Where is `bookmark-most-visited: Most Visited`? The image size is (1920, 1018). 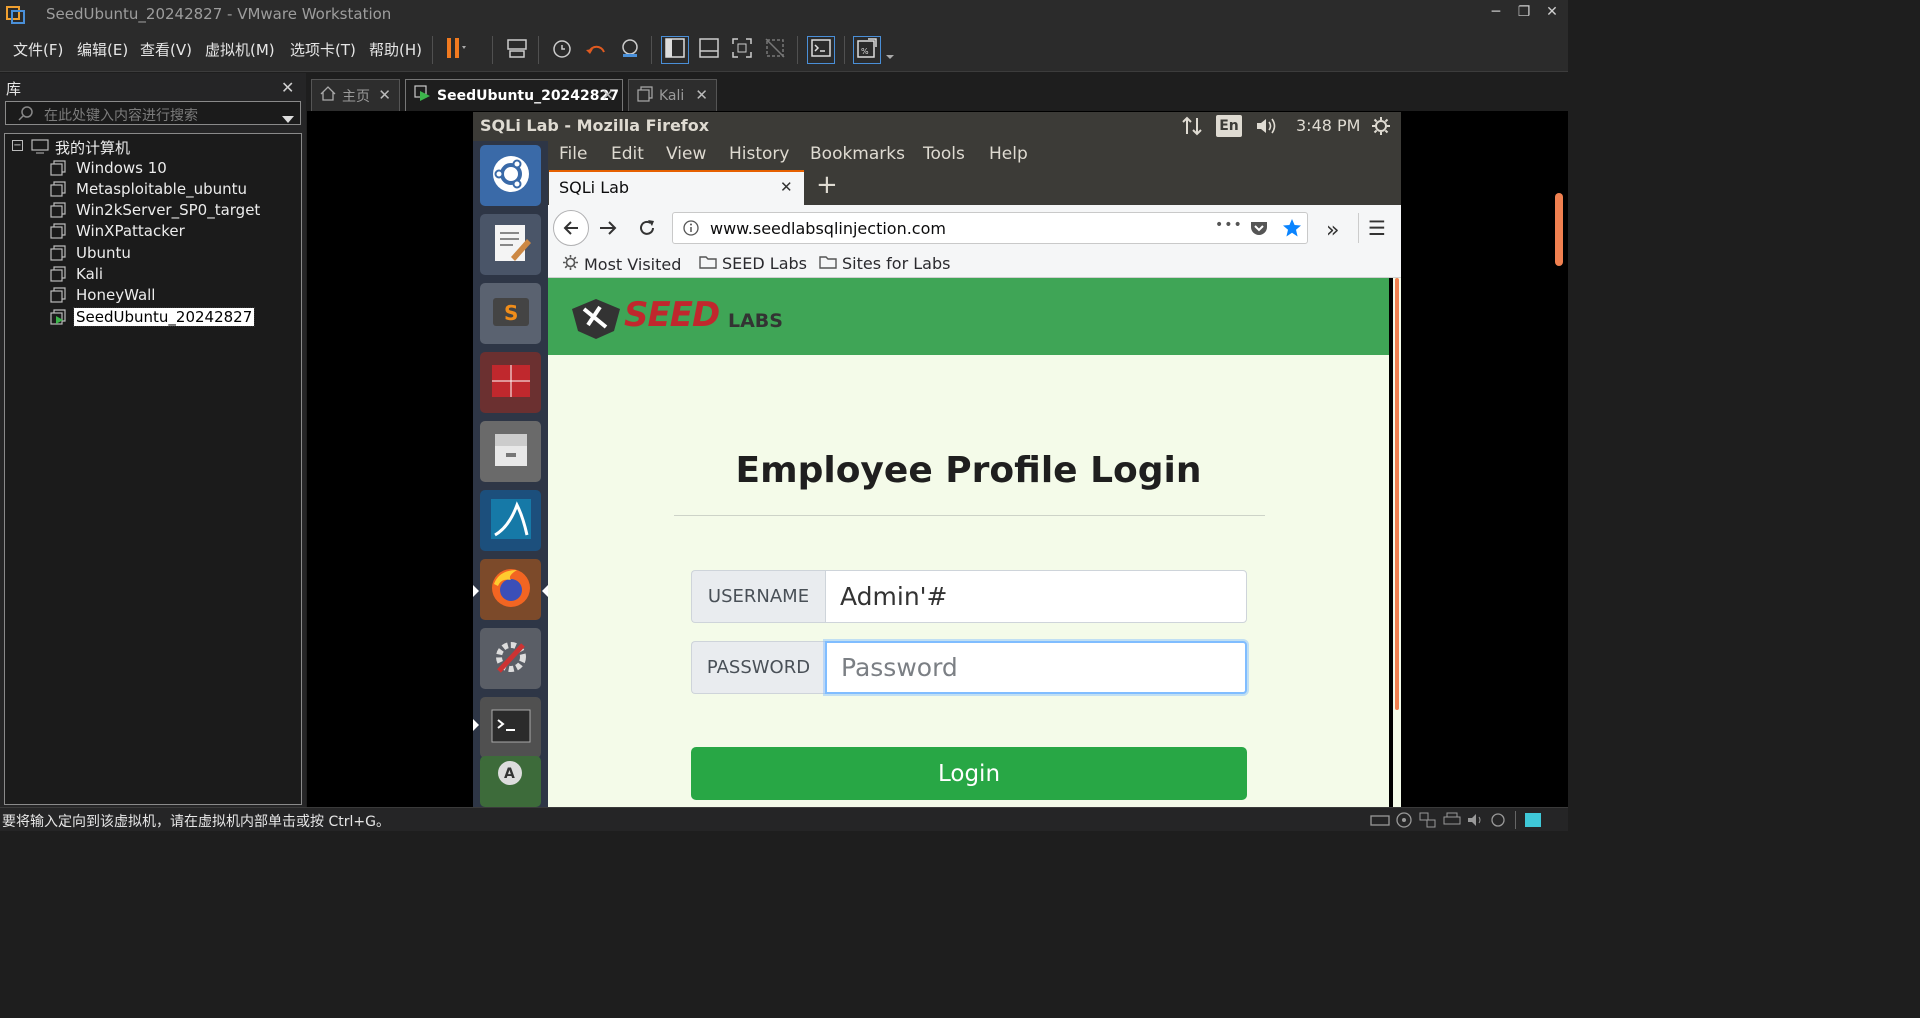
bookmark-most-visited: Most Visited is located at coordinates (621, 264).